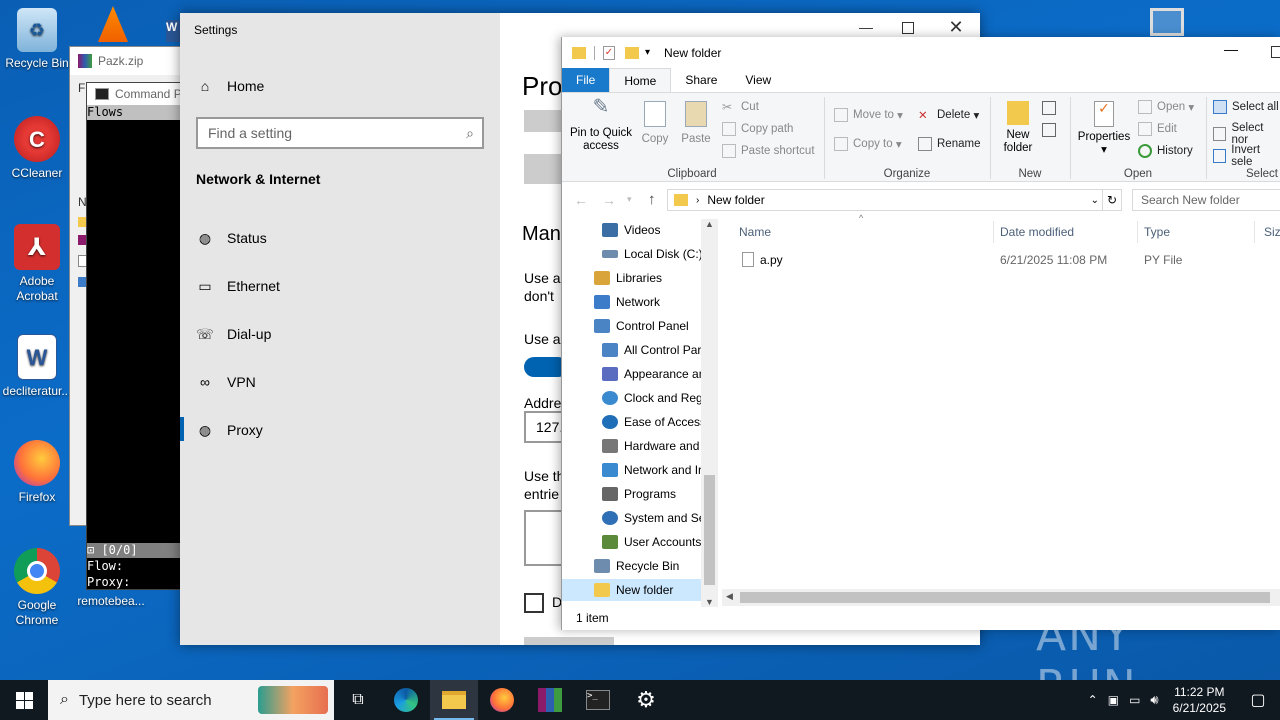  Describe the element at coordinates (1113, 700) in the screenshot. I see `tray-device-icon: ▣` at that location.